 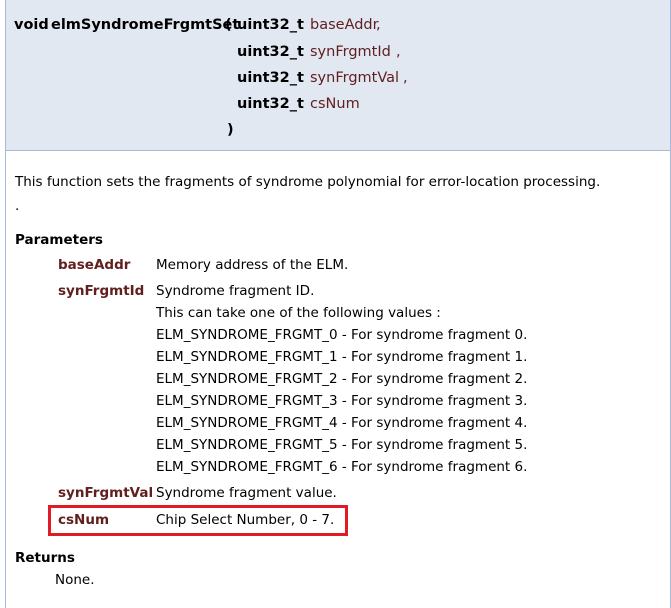 I want to click on close-paren: ), so click(x=230, y=130).